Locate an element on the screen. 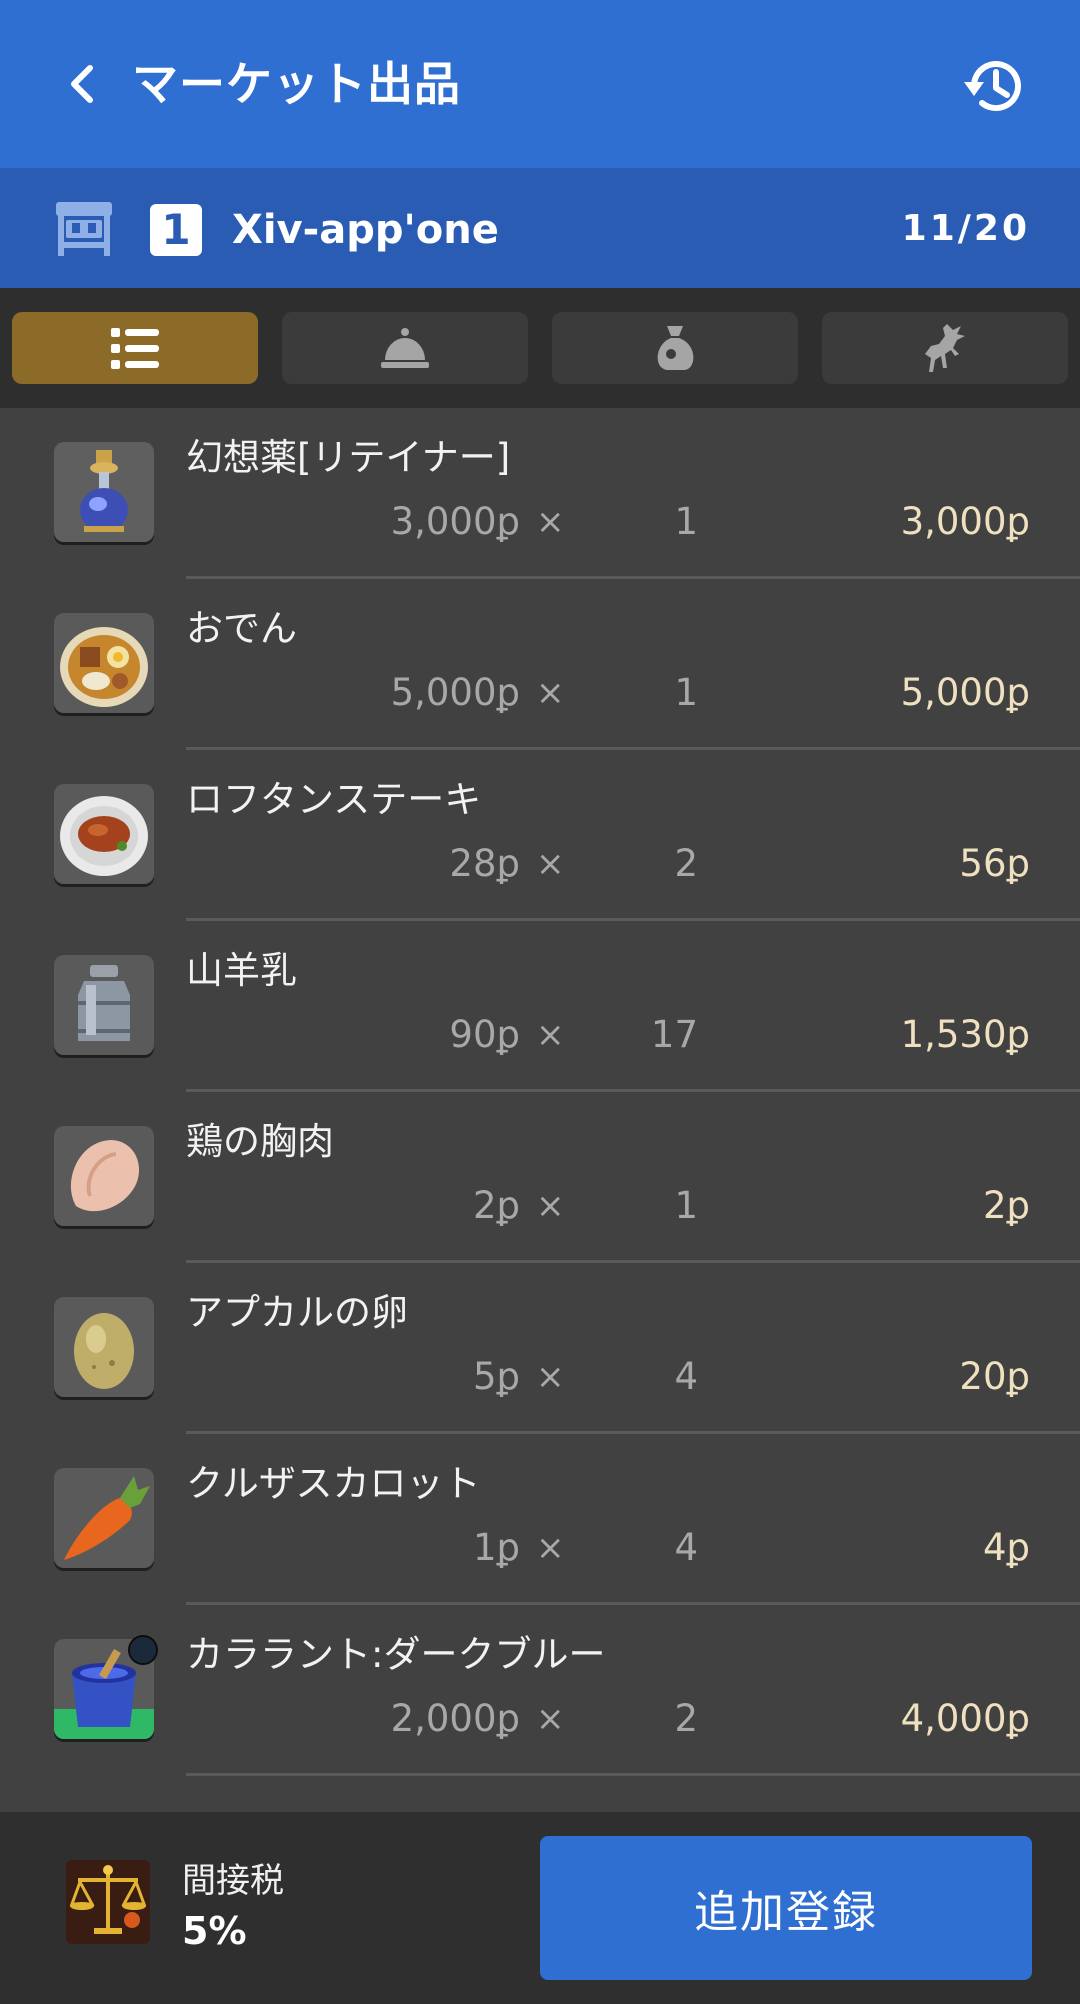 The image size is (1080, 2004). total-price: 56ꝑ is located at coordinates (994, 863).